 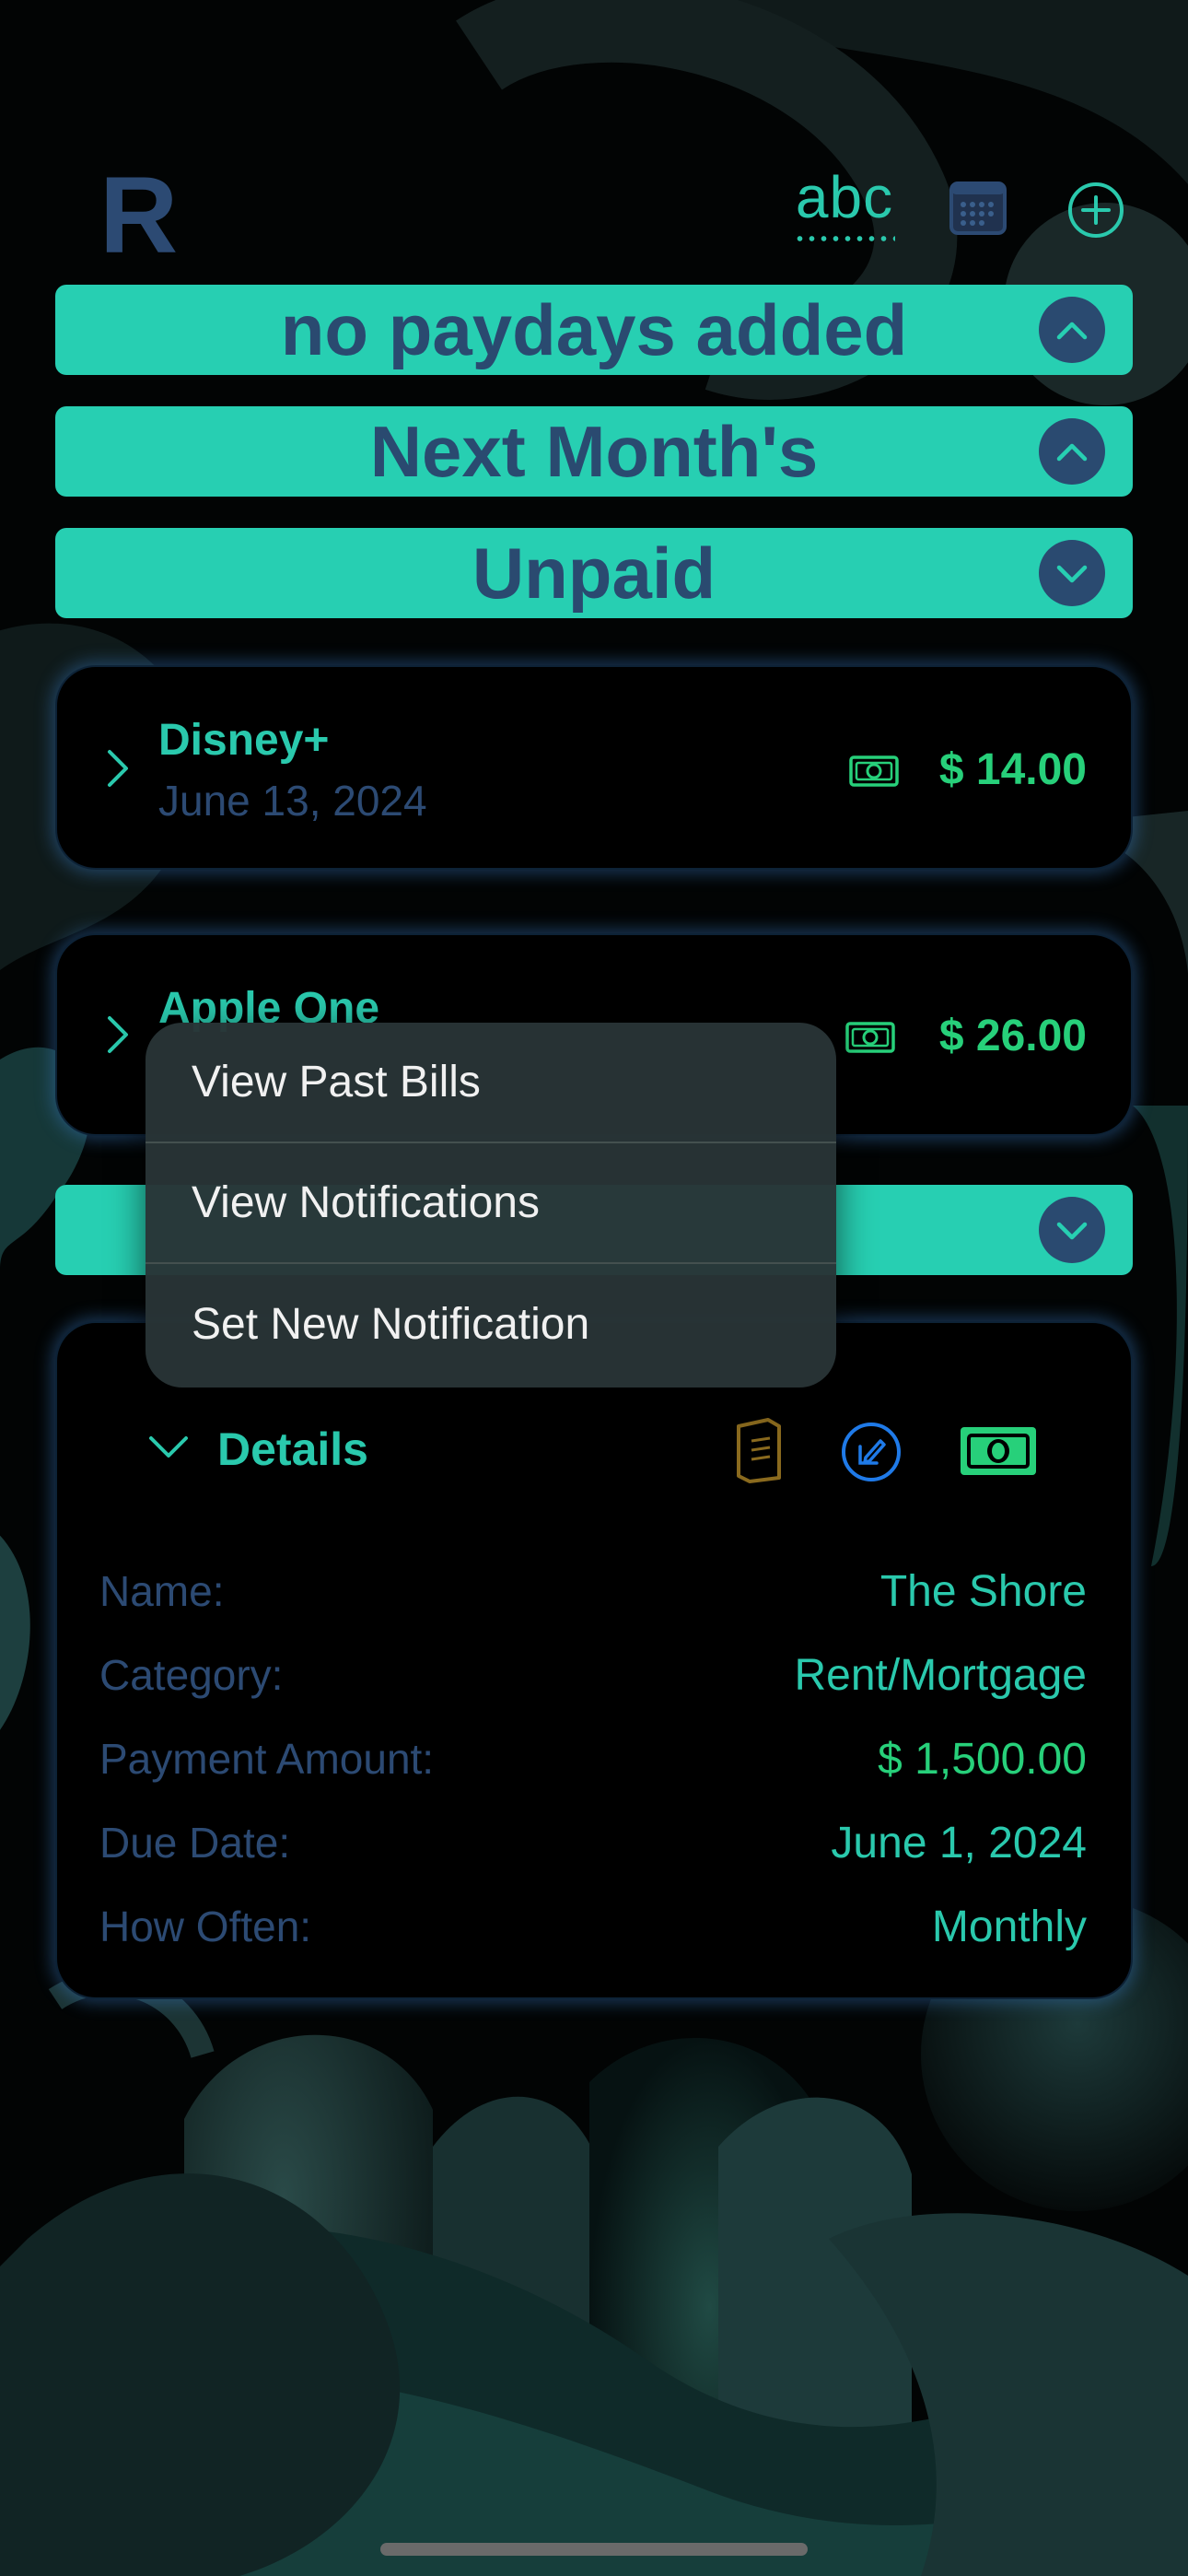 I want to click on collapse-next-month-button, so click(x=1072, y=451).